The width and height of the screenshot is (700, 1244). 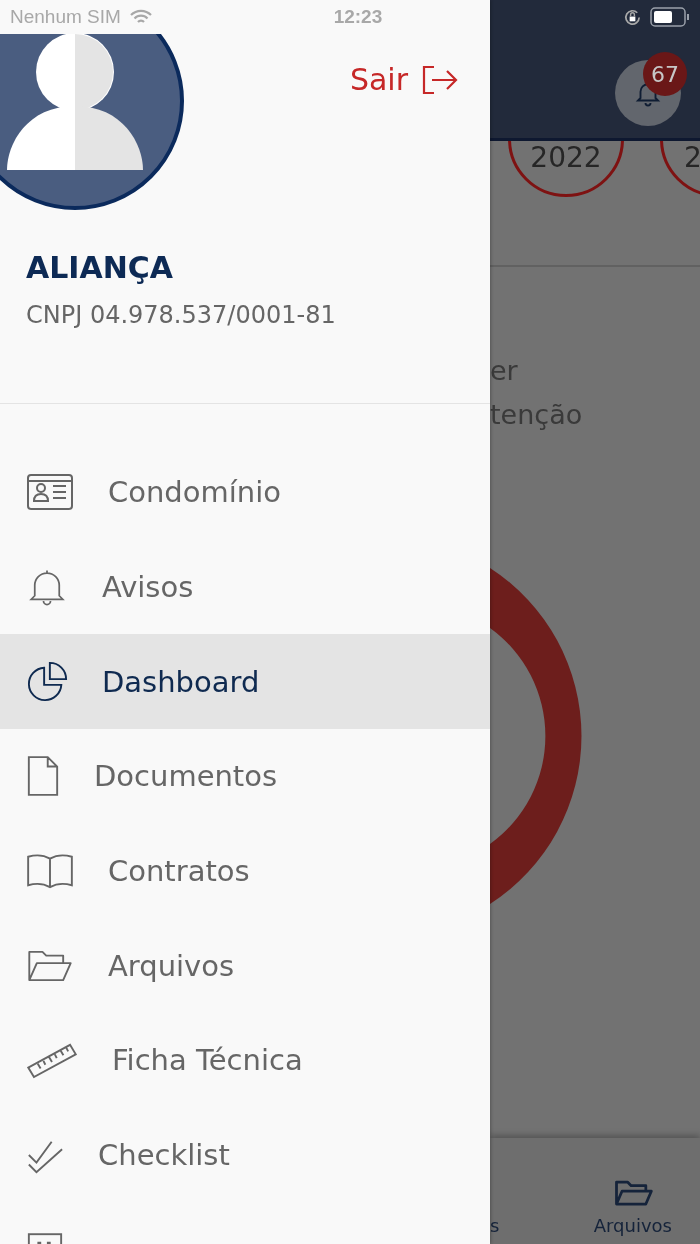 I want to click on id-card-icon, so click(x=50, y=492).